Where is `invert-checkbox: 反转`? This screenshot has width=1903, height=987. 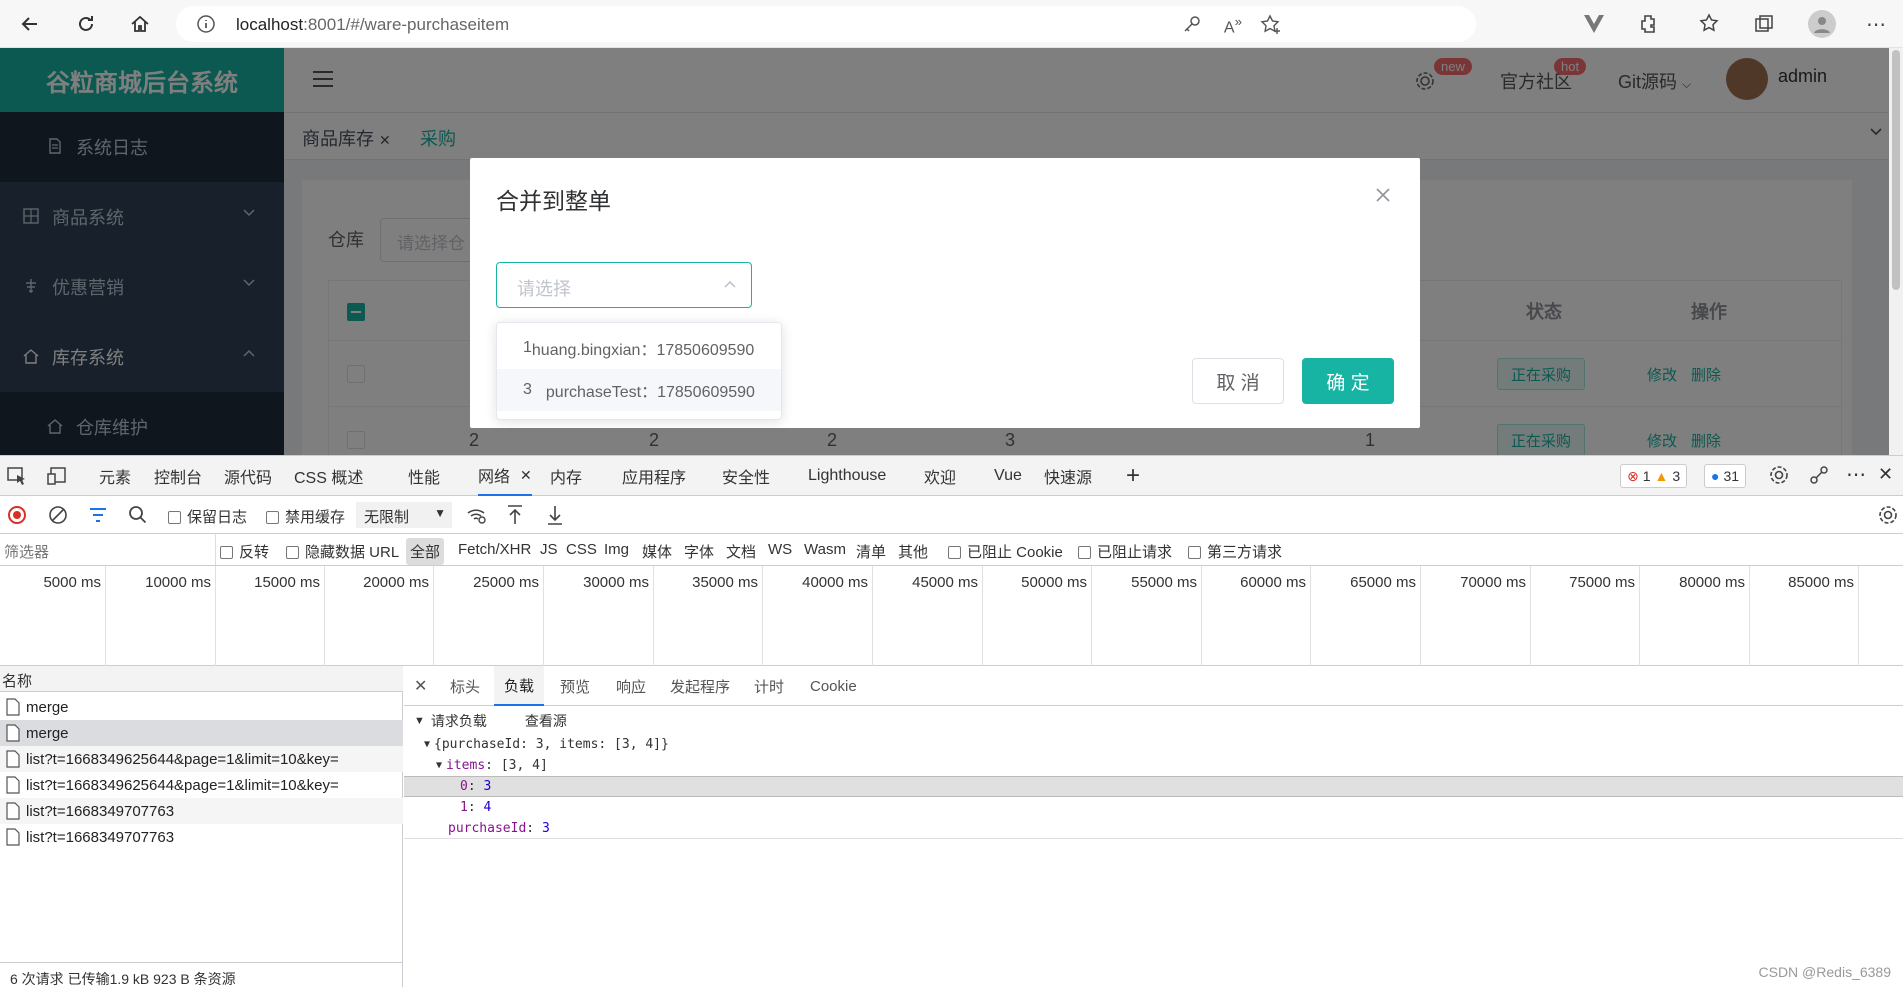
invert-checkbox: 反转 is located at coordinates (244, 551).